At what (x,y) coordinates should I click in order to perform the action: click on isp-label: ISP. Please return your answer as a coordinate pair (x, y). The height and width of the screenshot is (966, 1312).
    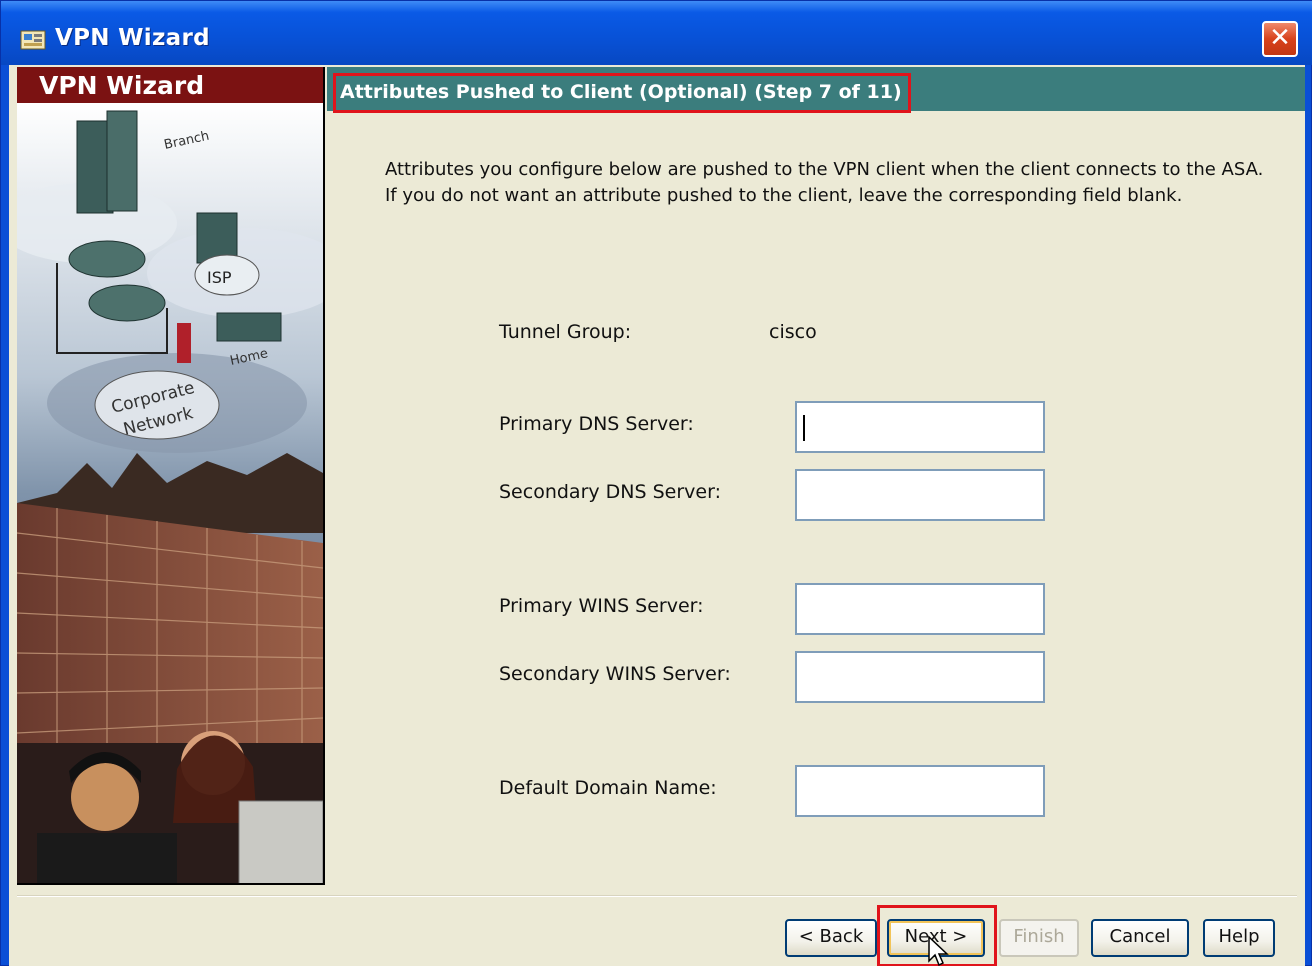
    Looking at the image, I should click on (219, 277).